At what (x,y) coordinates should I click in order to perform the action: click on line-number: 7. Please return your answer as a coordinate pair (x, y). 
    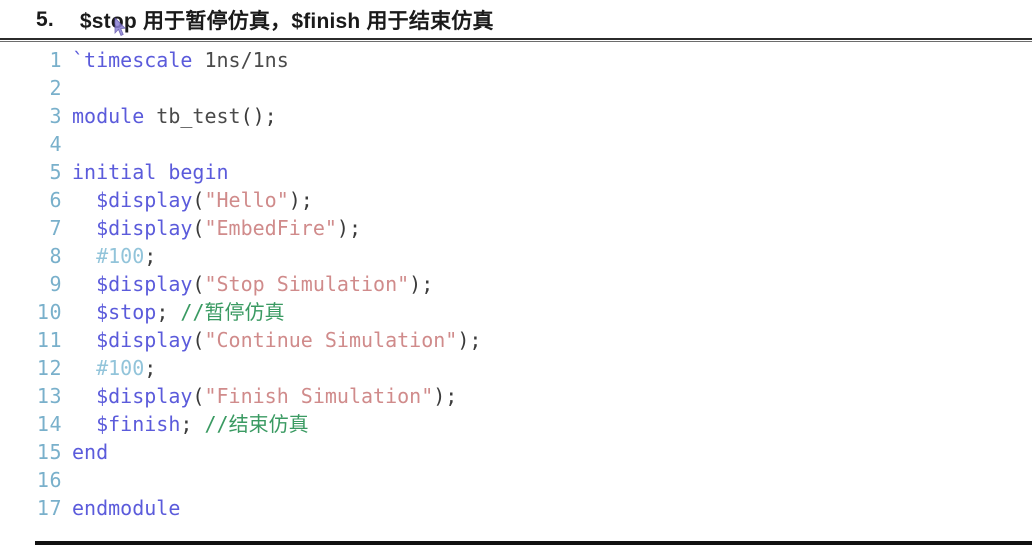
    Looking at the image, I should click on (55, 228).